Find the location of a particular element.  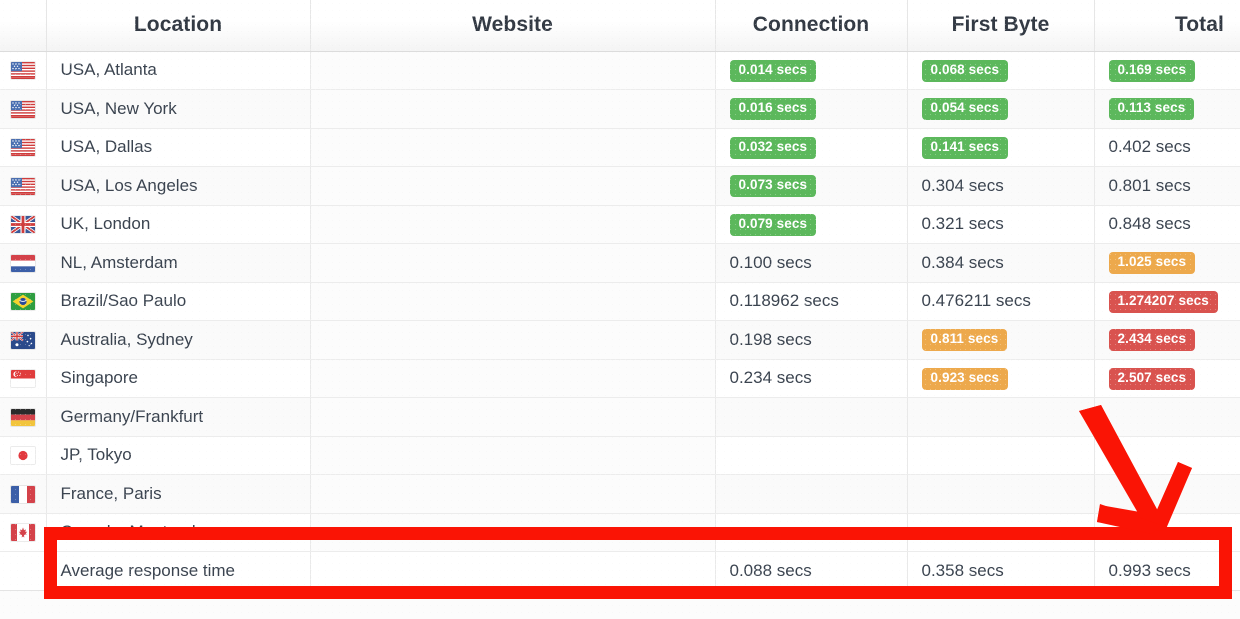

cell-first-byte: 0.923 secs is located at coordinates (1001, 378).